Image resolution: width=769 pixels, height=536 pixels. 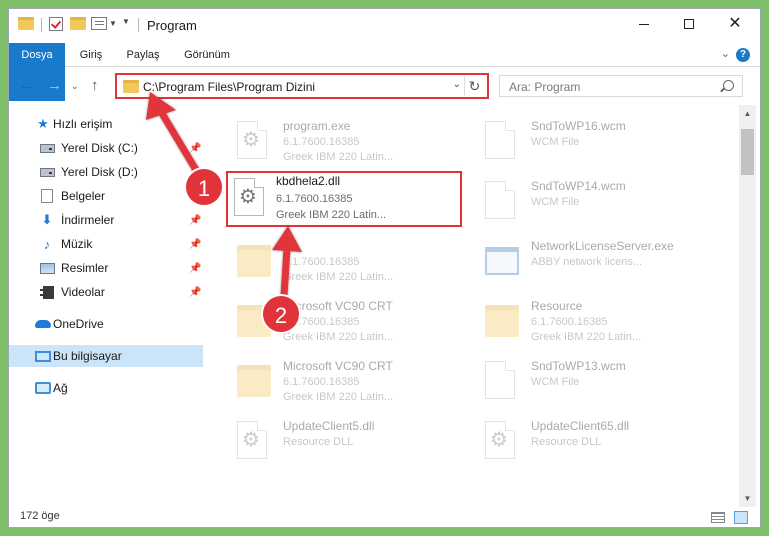 I want to click on file-item: UpdateClient65.dll Resource DLL, so click(x=593, y=444).